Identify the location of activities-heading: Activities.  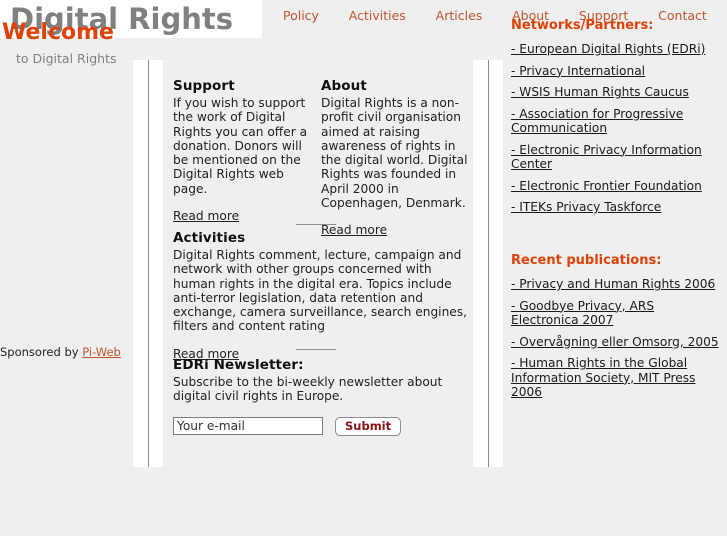
(209, 238).